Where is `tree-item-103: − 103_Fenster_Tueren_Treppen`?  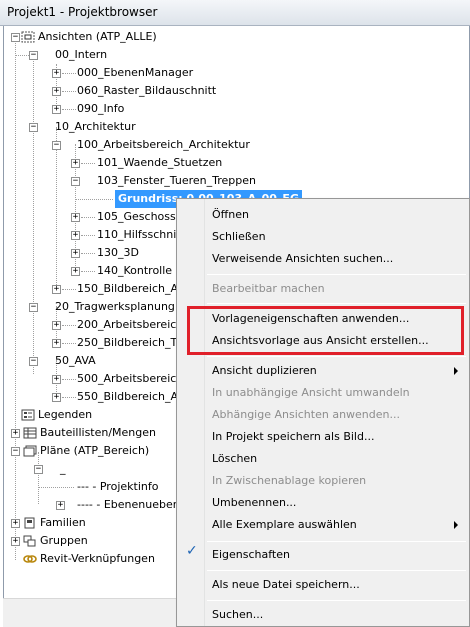 tree-item-103: − 103_Fenster_Tueren_Treppen is located at coordinates (154, 181).